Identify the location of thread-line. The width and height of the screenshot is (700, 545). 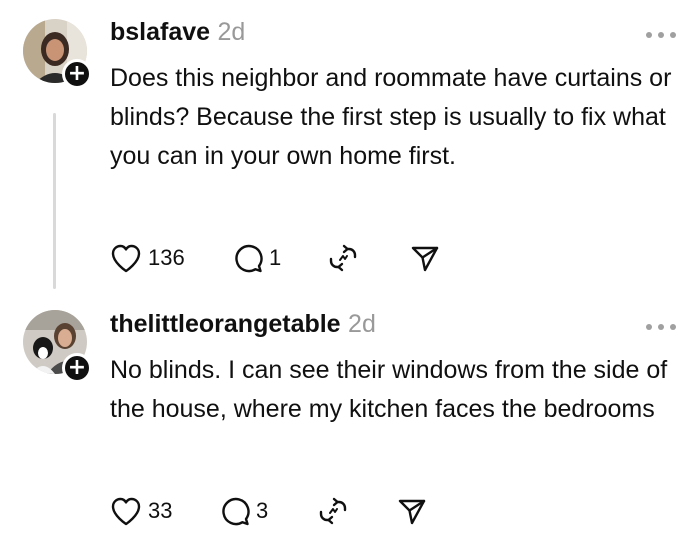
(54, 201).